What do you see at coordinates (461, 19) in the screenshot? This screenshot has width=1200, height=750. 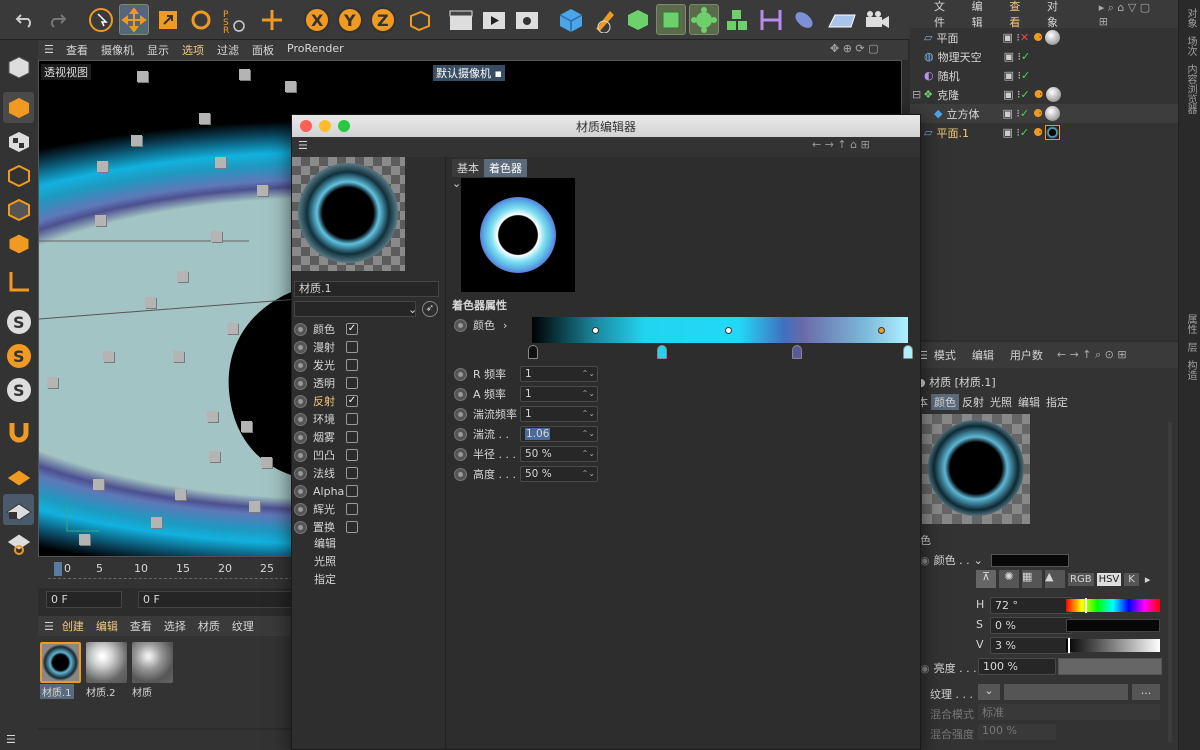 I see `render-view-icon` at bounding box center [461, 19].